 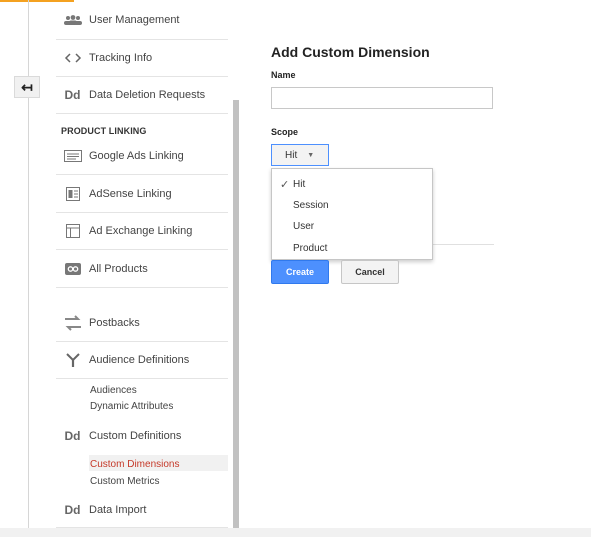 I want to click on sidebar-item-label: Audience Definitions, so click(x=139, y=360).